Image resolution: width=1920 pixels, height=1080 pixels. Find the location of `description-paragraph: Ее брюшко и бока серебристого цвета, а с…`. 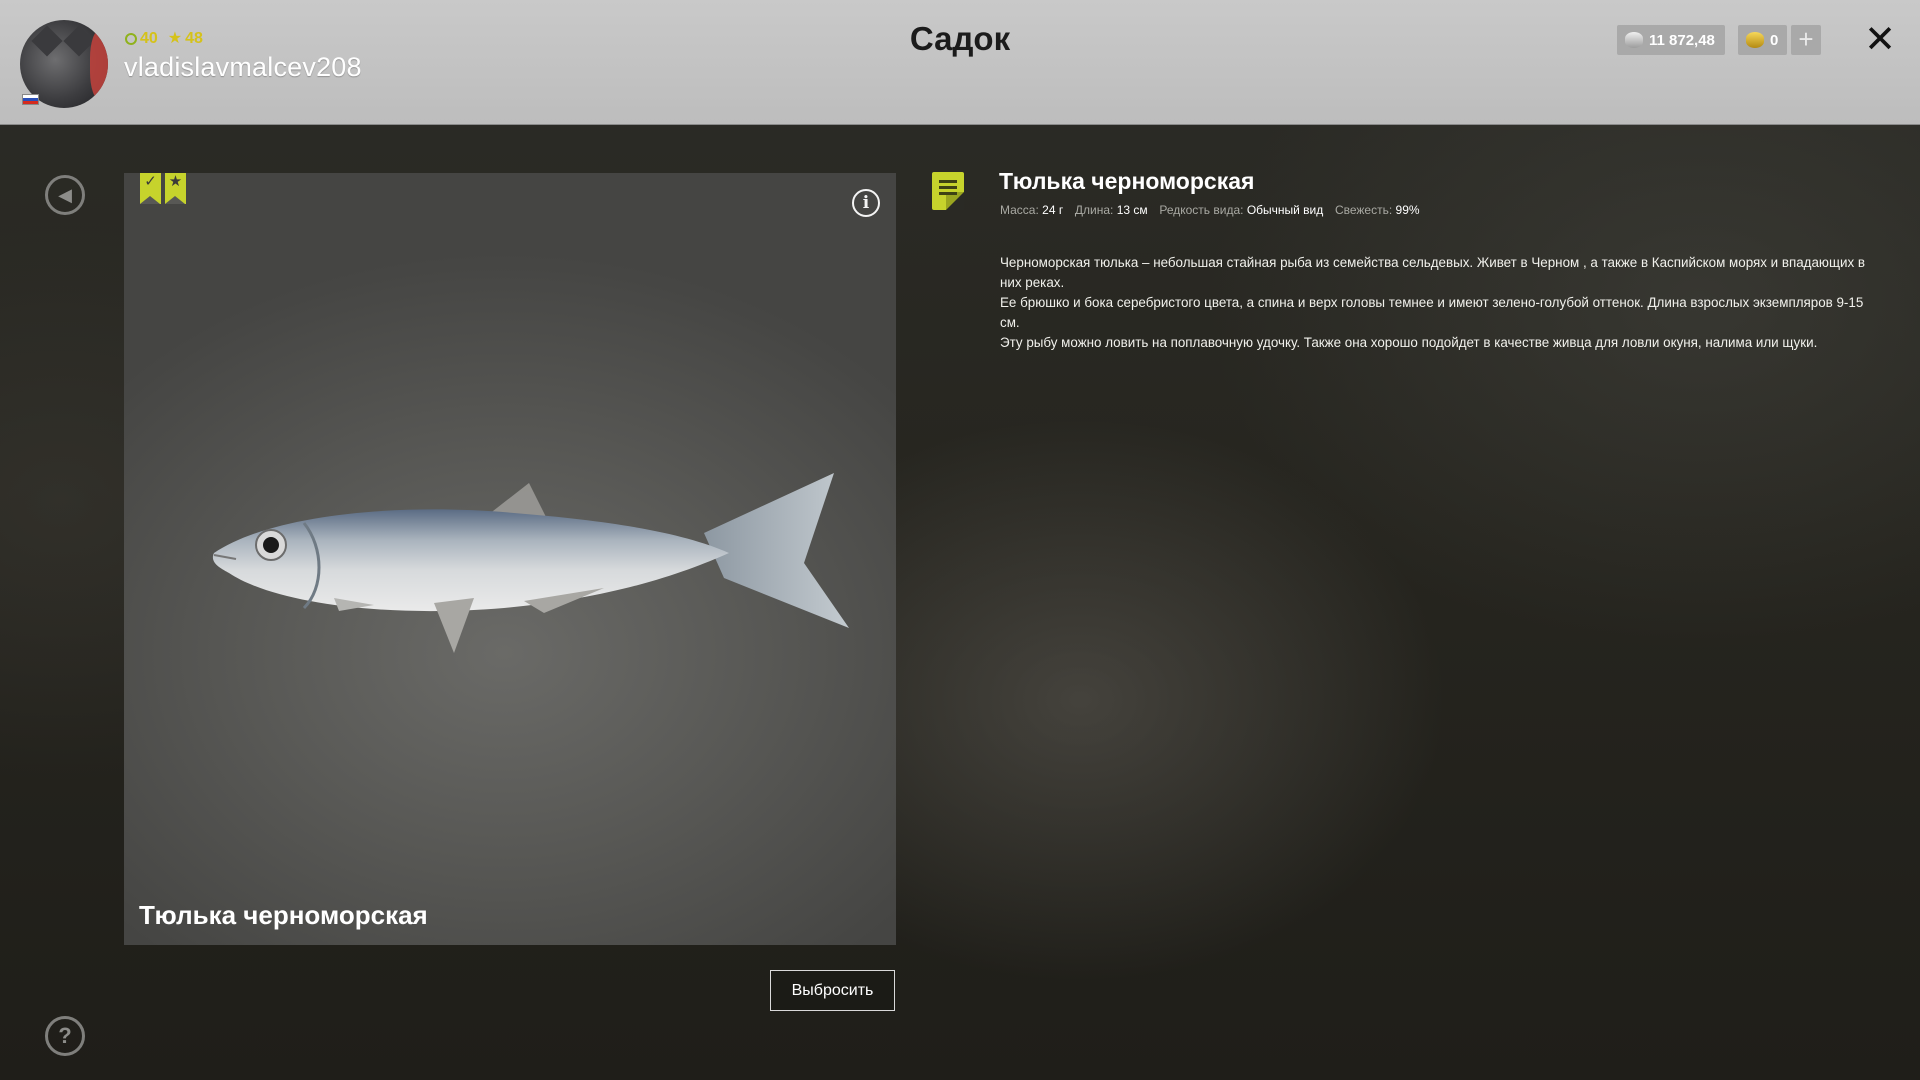

description-paragraph: Ее брюшко и бока серебристого цвета, а с… is located at coordinates (1432, 312).